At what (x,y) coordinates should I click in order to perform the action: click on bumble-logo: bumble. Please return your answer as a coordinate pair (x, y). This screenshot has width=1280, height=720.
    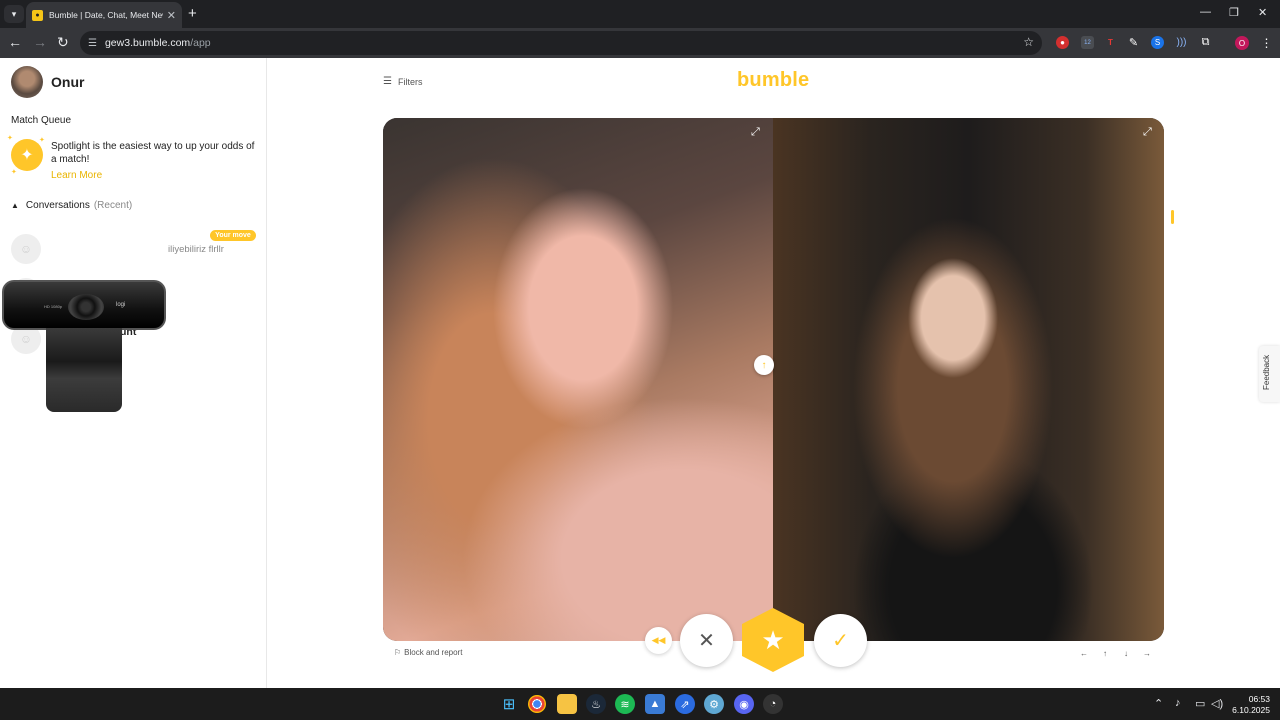
    Looking at the image, I should click on (773, 80).